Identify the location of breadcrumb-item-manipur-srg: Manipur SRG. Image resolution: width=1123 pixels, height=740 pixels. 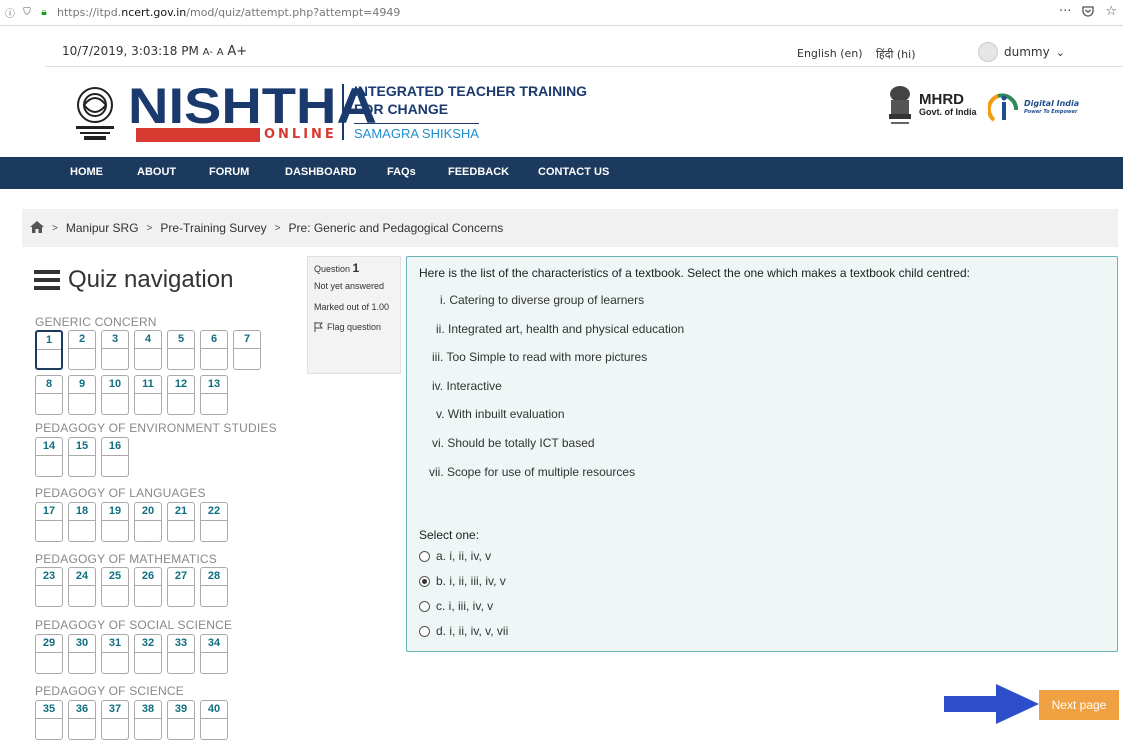
(102, 228).